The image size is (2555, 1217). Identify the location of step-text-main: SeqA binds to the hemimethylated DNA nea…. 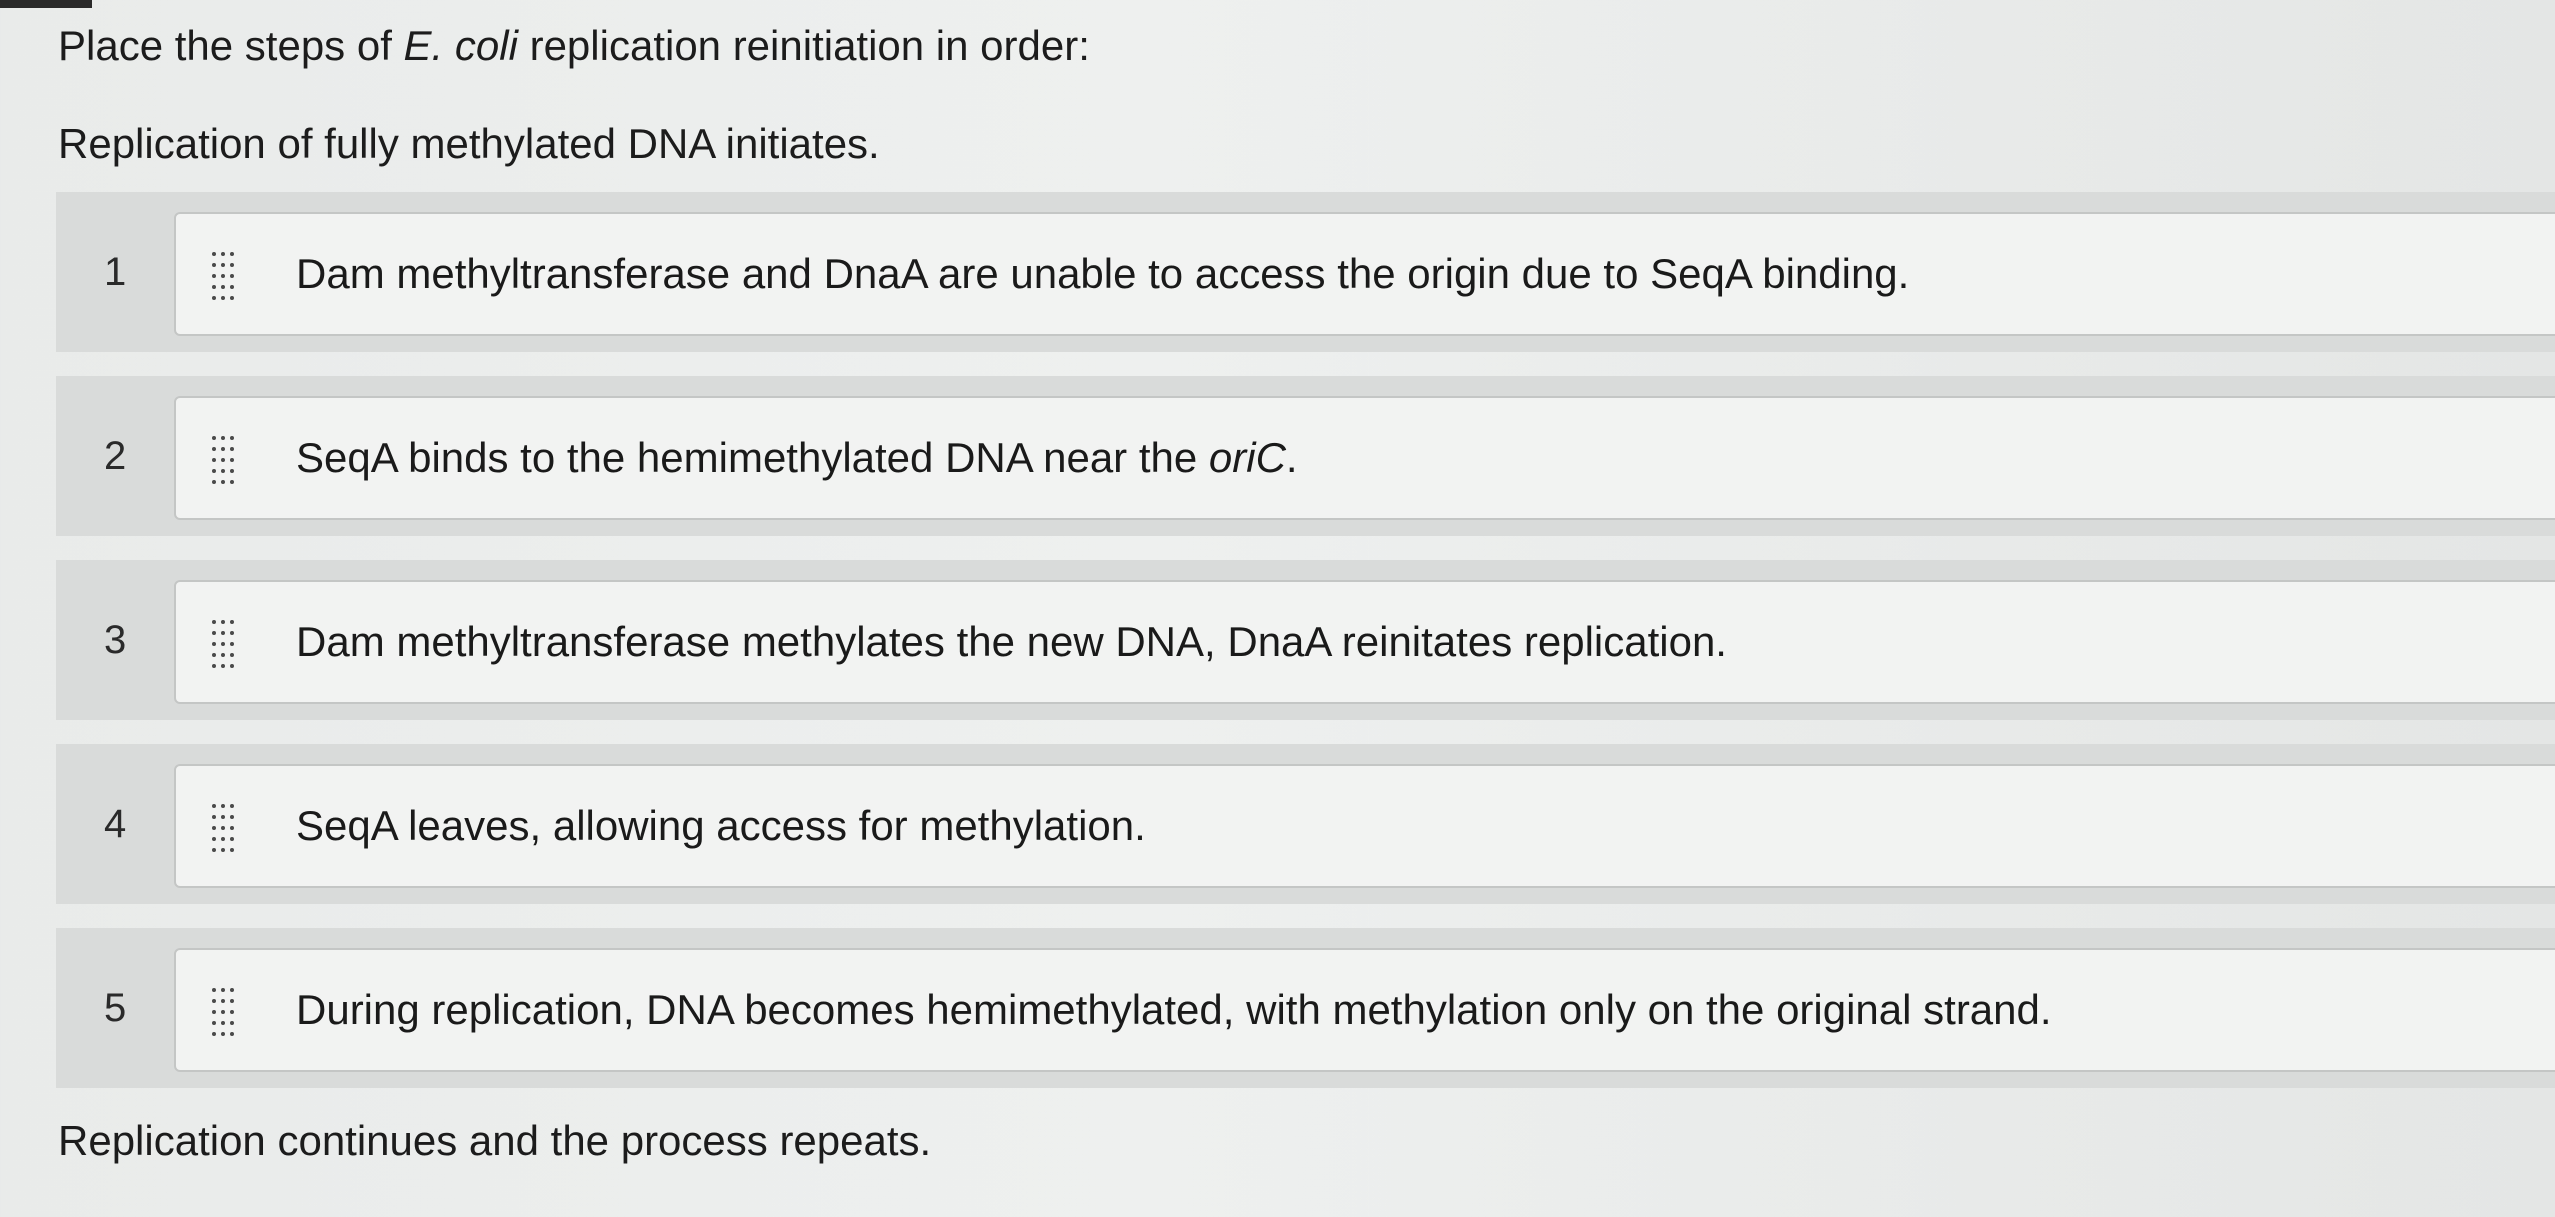
(752, 457).